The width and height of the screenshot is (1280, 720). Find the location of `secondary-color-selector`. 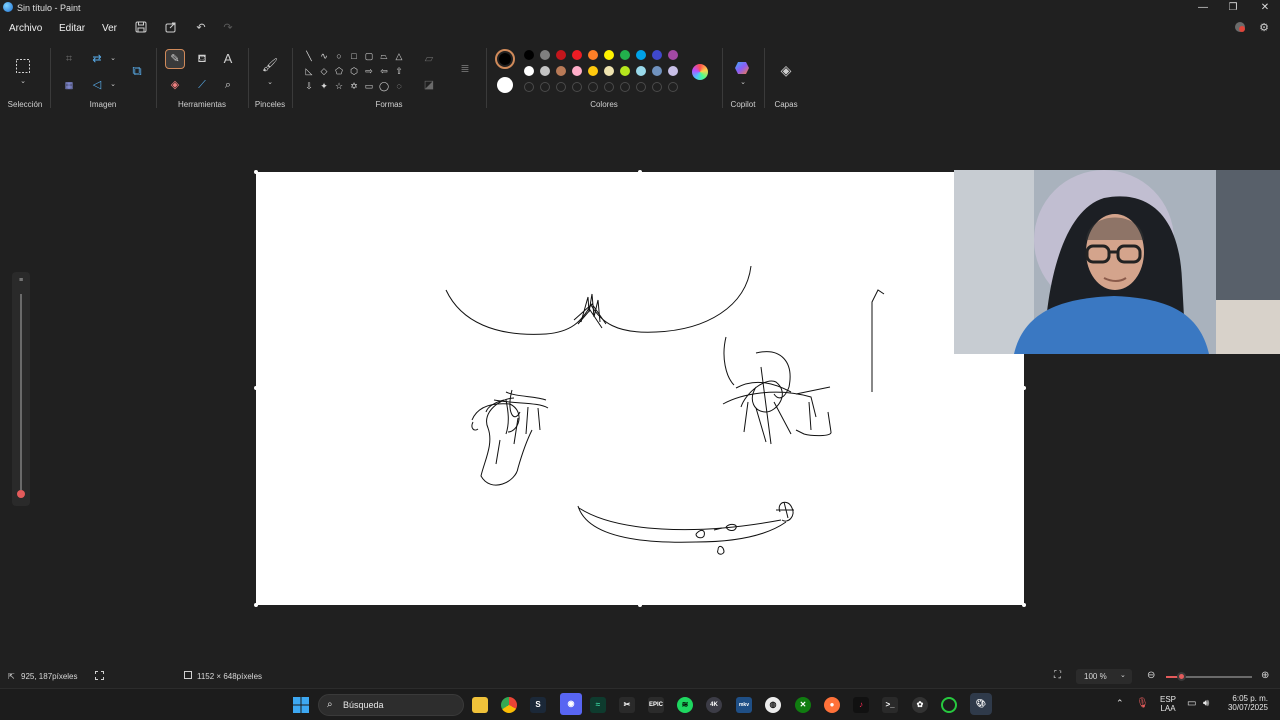

secondary-color-selector is located at coordinates (505, 85).